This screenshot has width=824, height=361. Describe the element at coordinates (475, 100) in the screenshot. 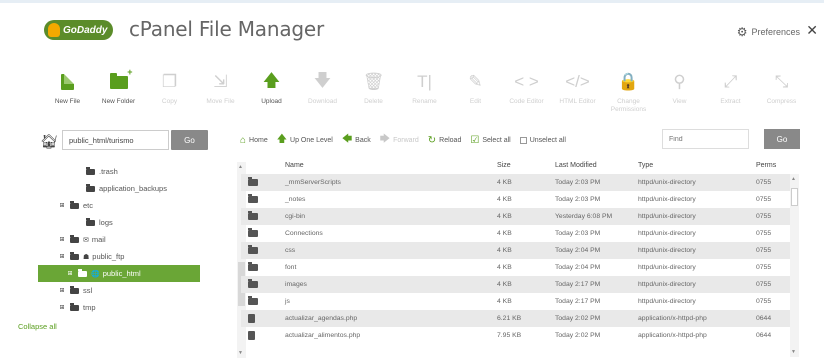

I see `edit-button: ✎ Edit` at that location.